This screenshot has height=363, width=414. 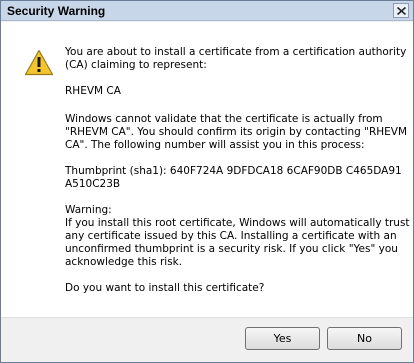 I want to click on title-bar: Security Warning, so click(x=207, y=11).